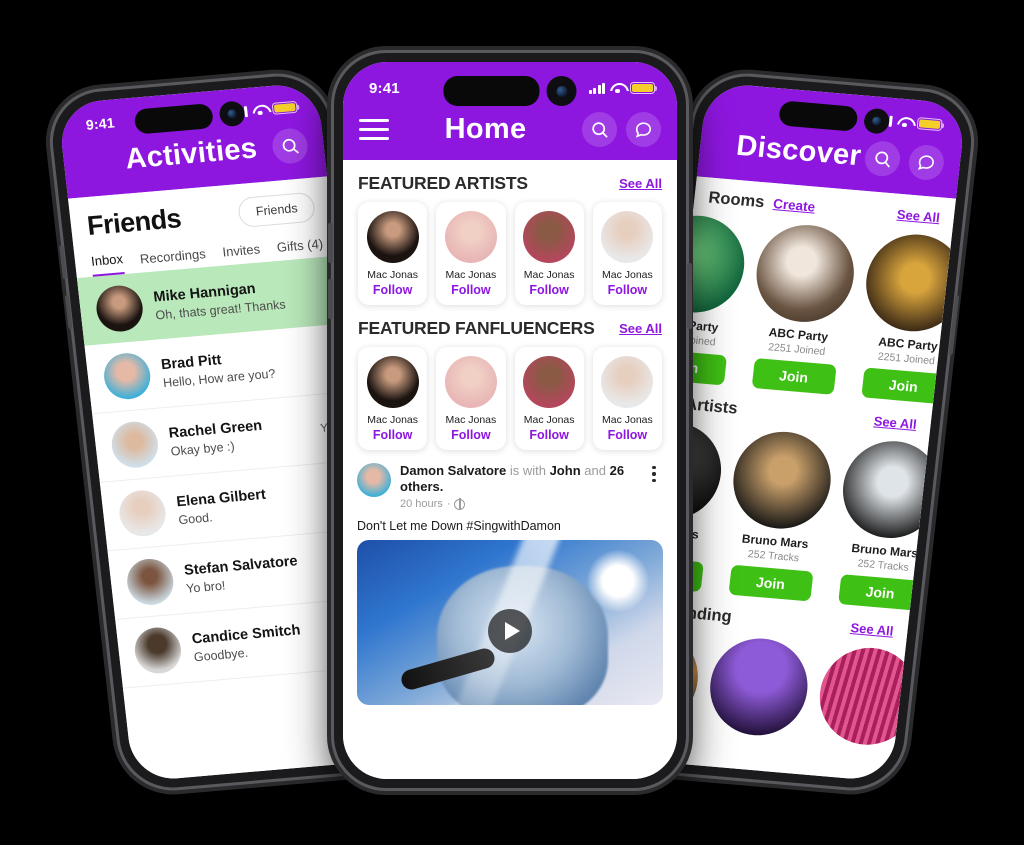 This screenshot has height=845, width=1024. Describe the element at coordinates (565, 470) in the screenshot. I see `post-tagged-user: John` at that location.